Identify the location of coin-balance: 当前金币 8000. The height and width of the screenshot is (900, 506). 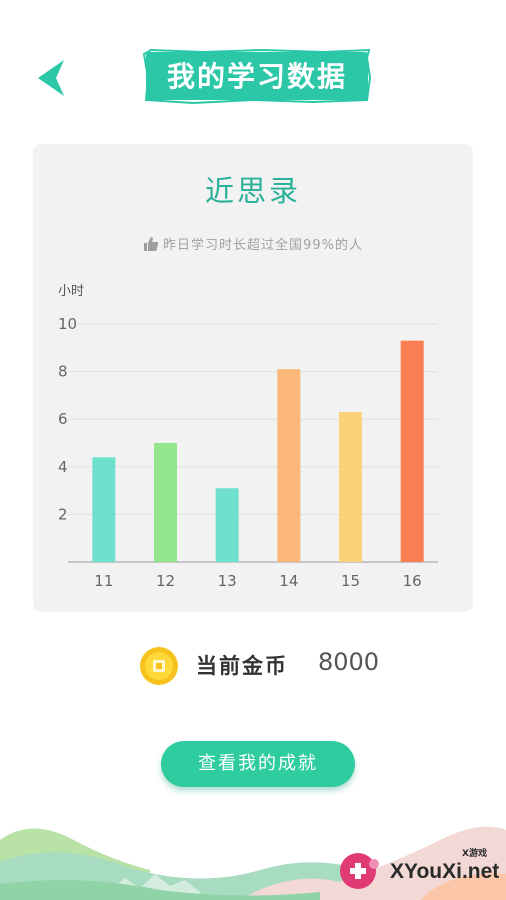
(253, 666).